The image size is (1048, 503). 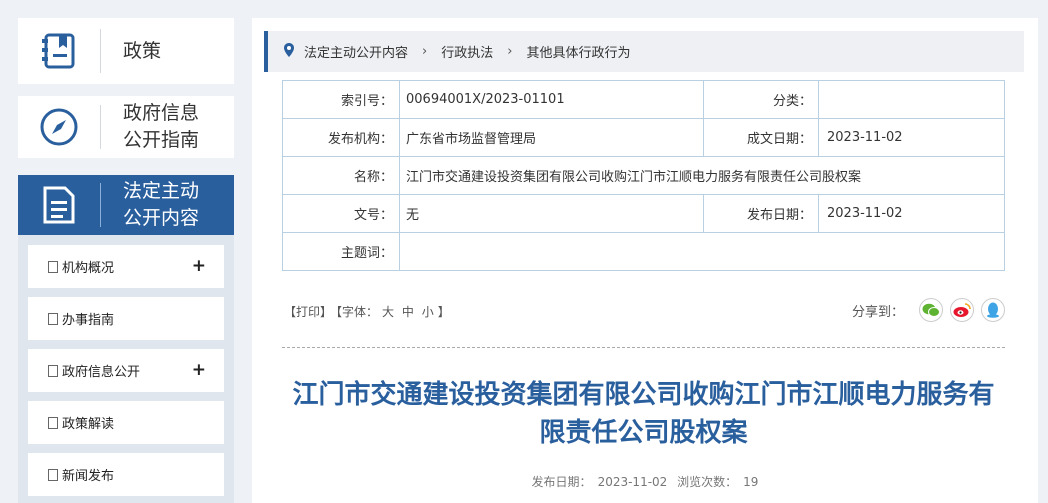 I want to click on breadcrumb-item: 其他具体行政行为, so click(x=578, y=51).